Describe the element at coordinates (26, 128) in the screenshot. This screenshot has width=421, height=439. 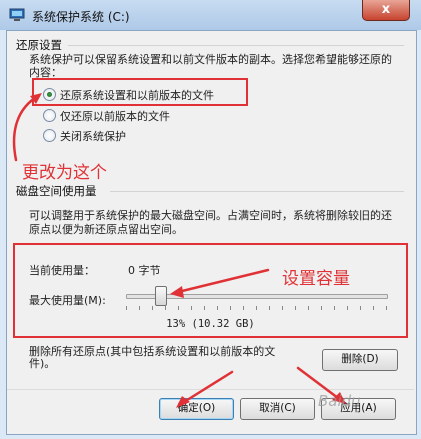
I see `arrow-to-radio` at that location.